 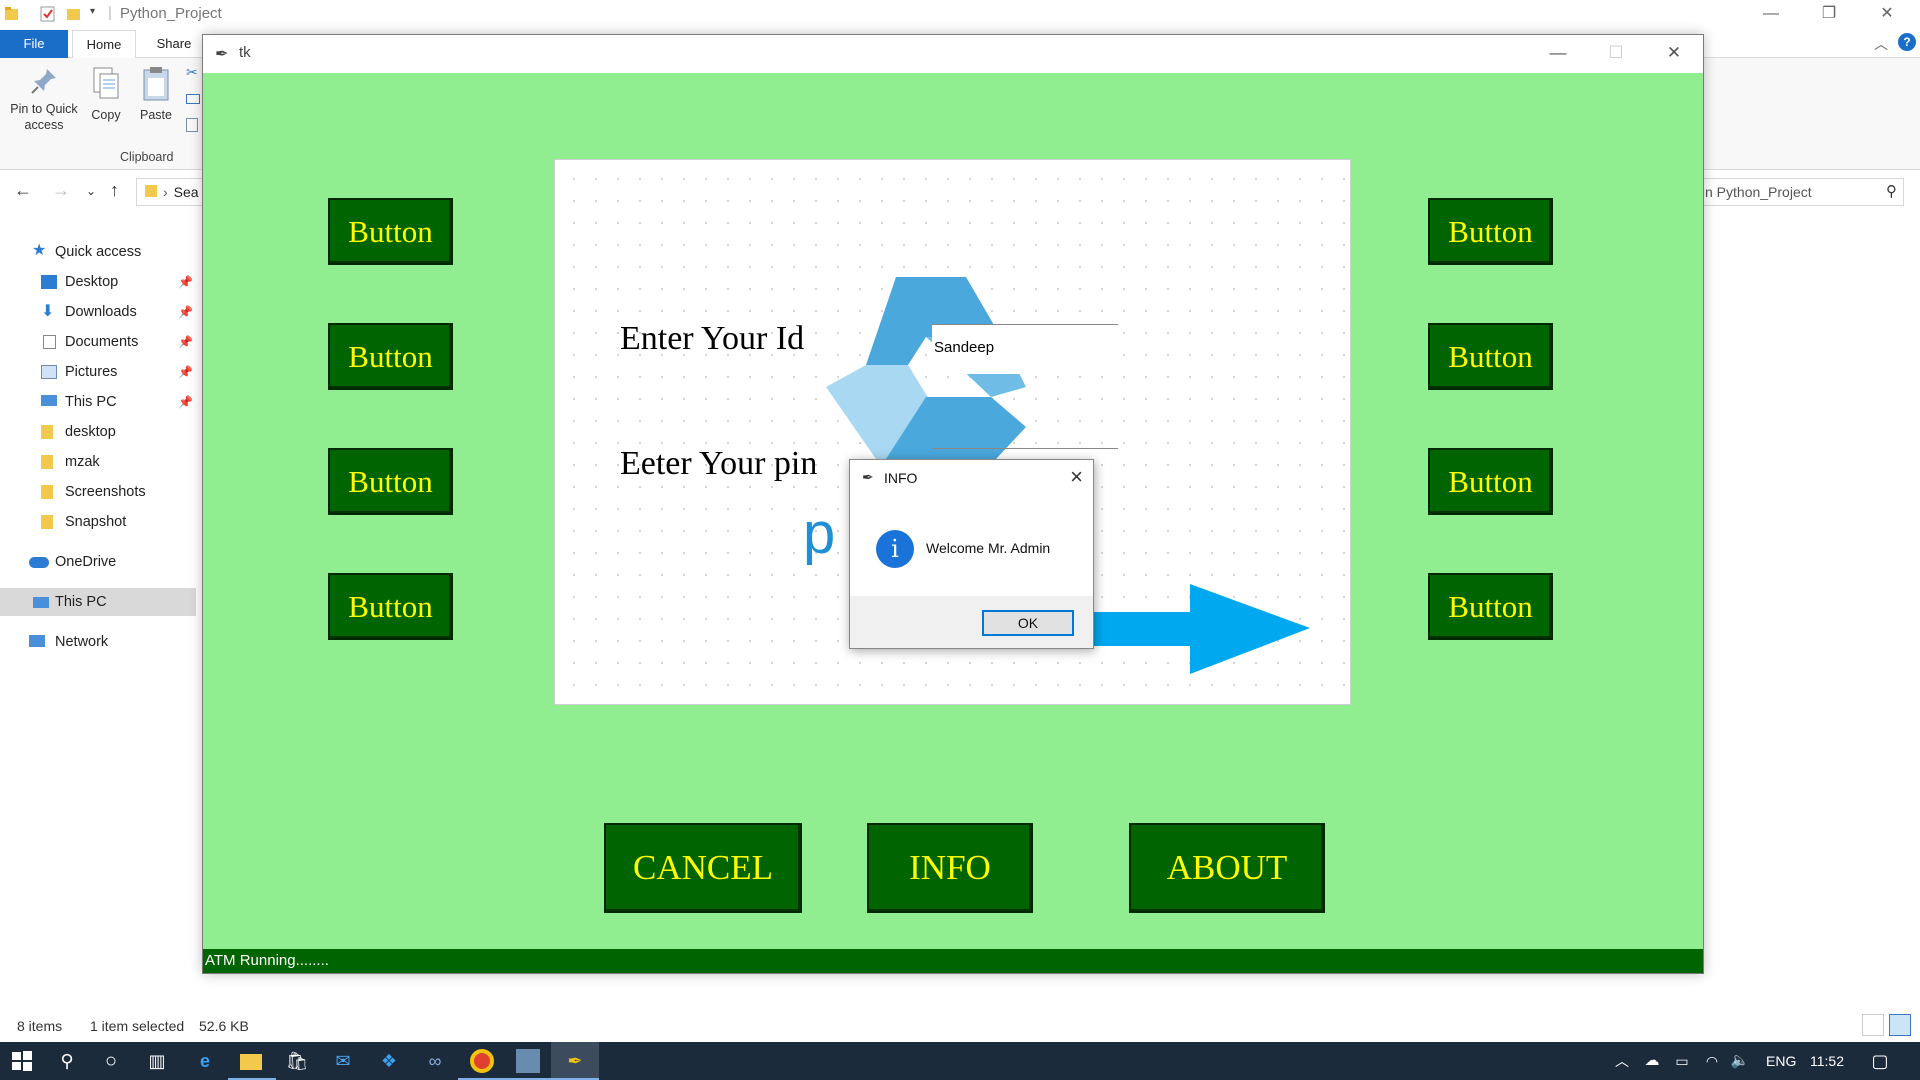 I want to click on right-button-4: Button, so click(x=1490, y=606).